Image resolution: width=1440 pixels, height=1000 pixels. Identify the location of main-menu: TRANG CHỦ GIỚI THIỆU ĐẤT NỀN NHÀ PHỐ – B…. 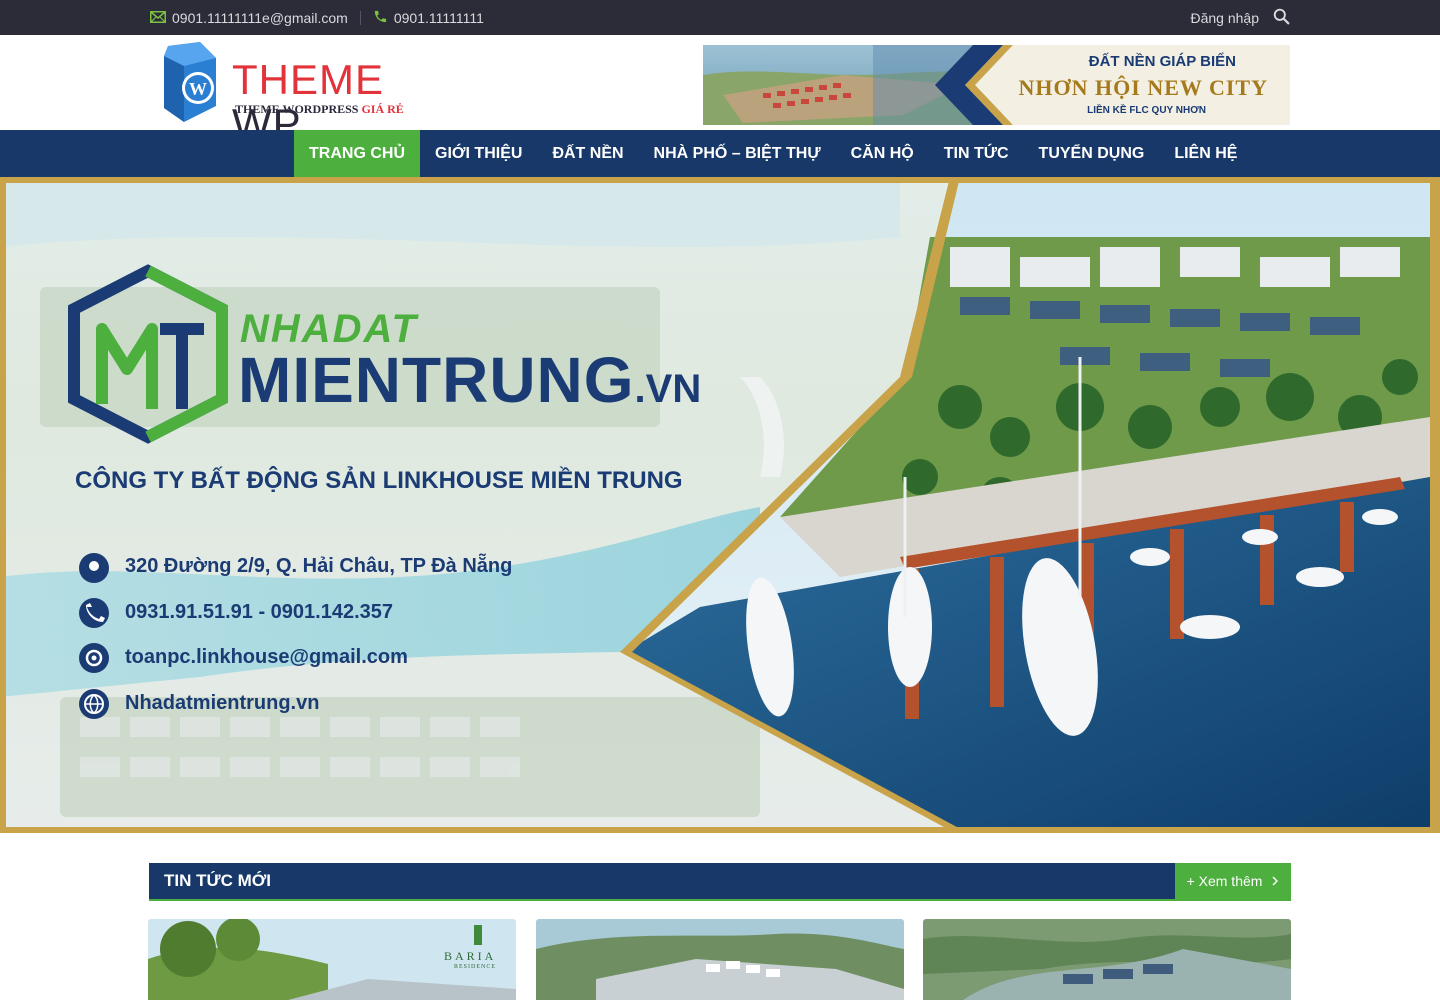
(773, 153).